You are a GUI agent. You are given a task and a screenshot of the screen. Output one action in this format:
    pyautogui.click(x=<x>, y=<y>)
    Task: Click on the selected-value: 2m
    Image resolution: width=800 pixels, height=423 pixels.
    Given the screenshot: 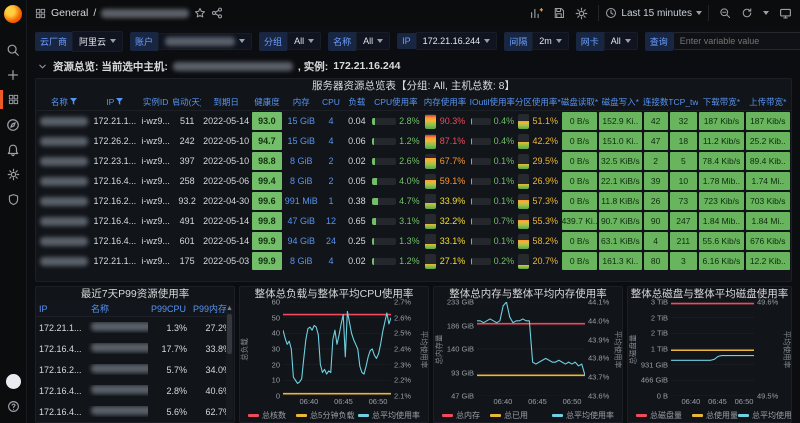 What is the action you would take?
    pyautogui.click(x=545, y=41)
    